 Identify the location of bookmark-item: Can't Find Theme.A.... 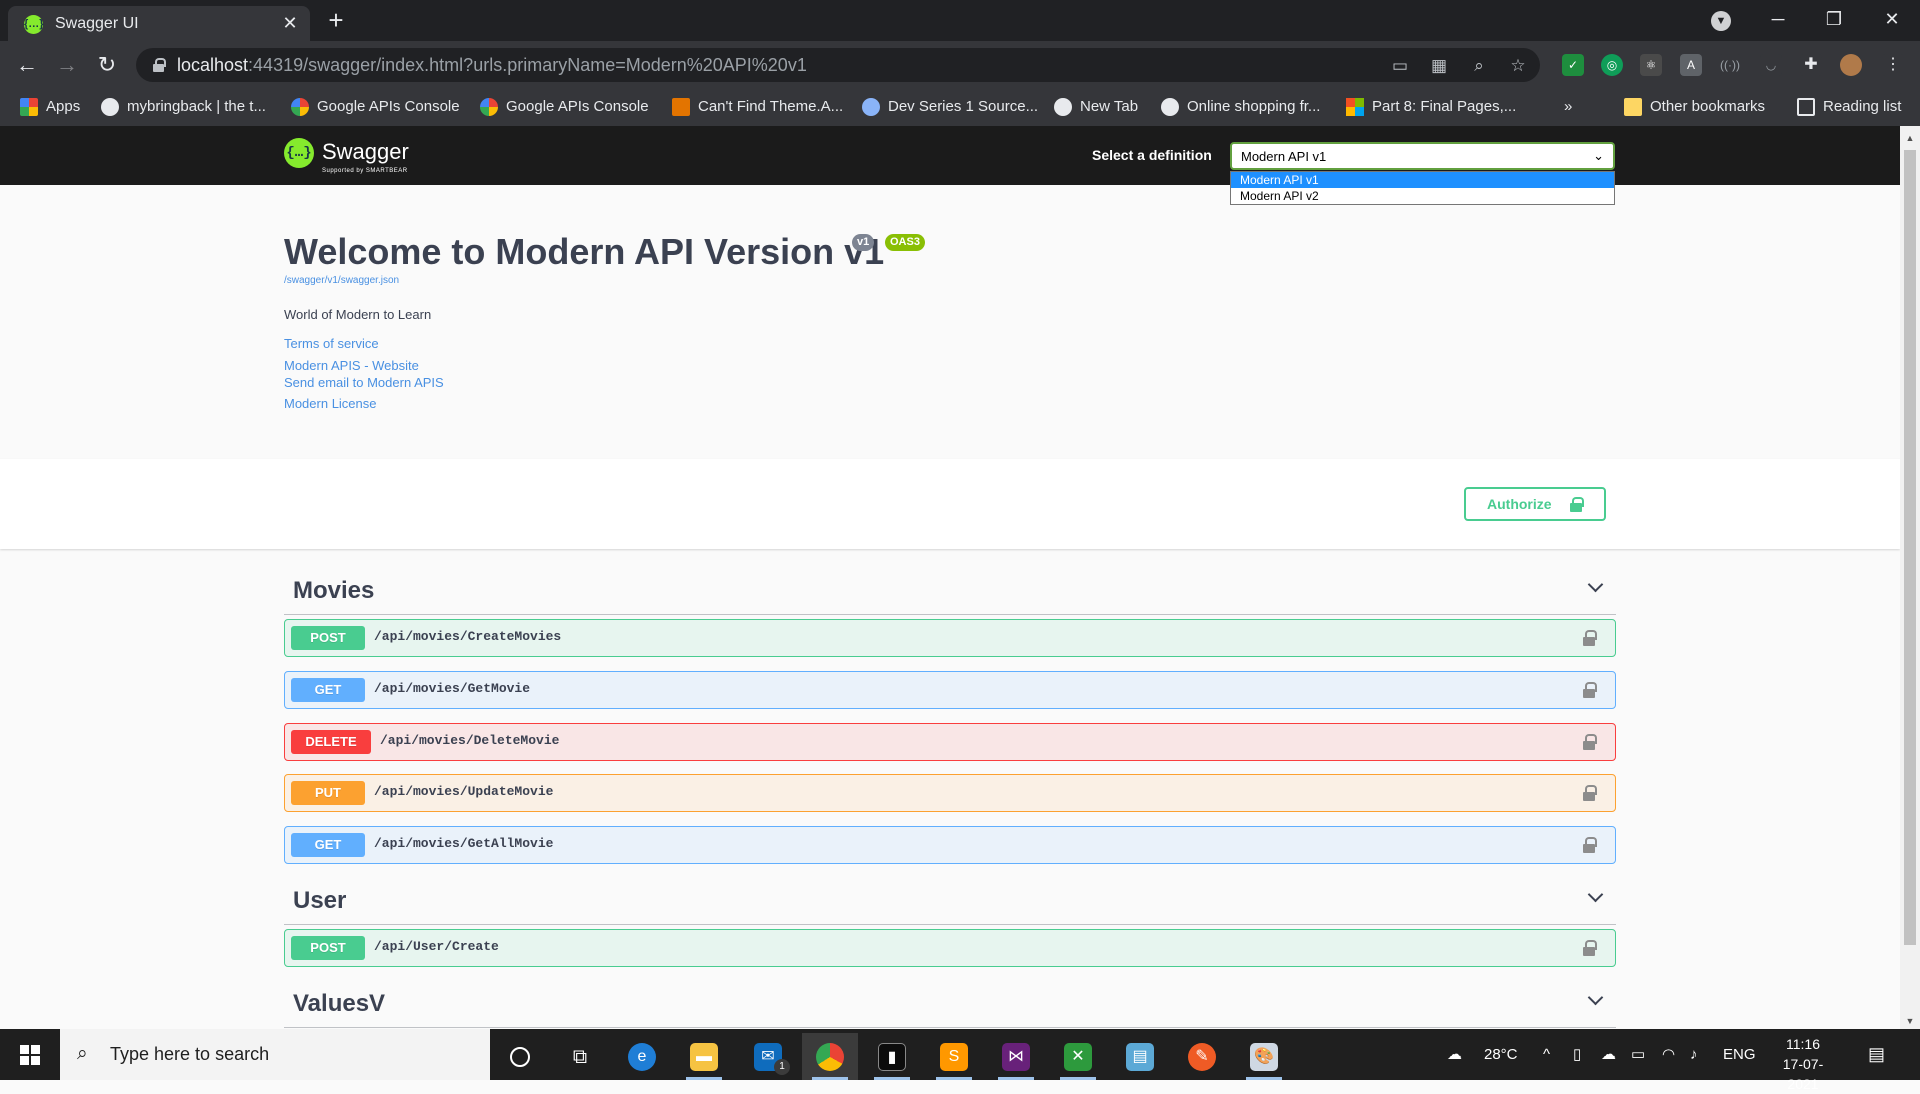
(757, 107).